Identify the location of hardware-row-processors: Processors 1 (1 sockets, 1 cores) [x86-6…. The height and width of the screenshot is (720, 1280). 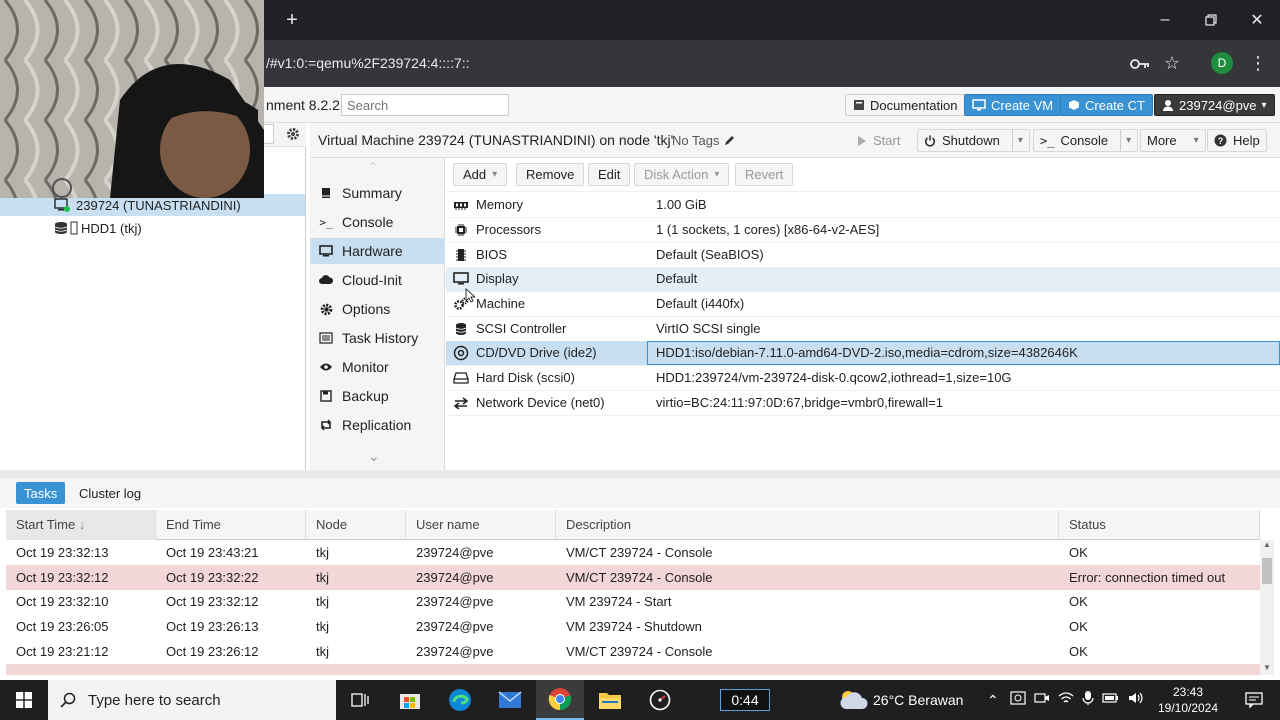
(863, 230).